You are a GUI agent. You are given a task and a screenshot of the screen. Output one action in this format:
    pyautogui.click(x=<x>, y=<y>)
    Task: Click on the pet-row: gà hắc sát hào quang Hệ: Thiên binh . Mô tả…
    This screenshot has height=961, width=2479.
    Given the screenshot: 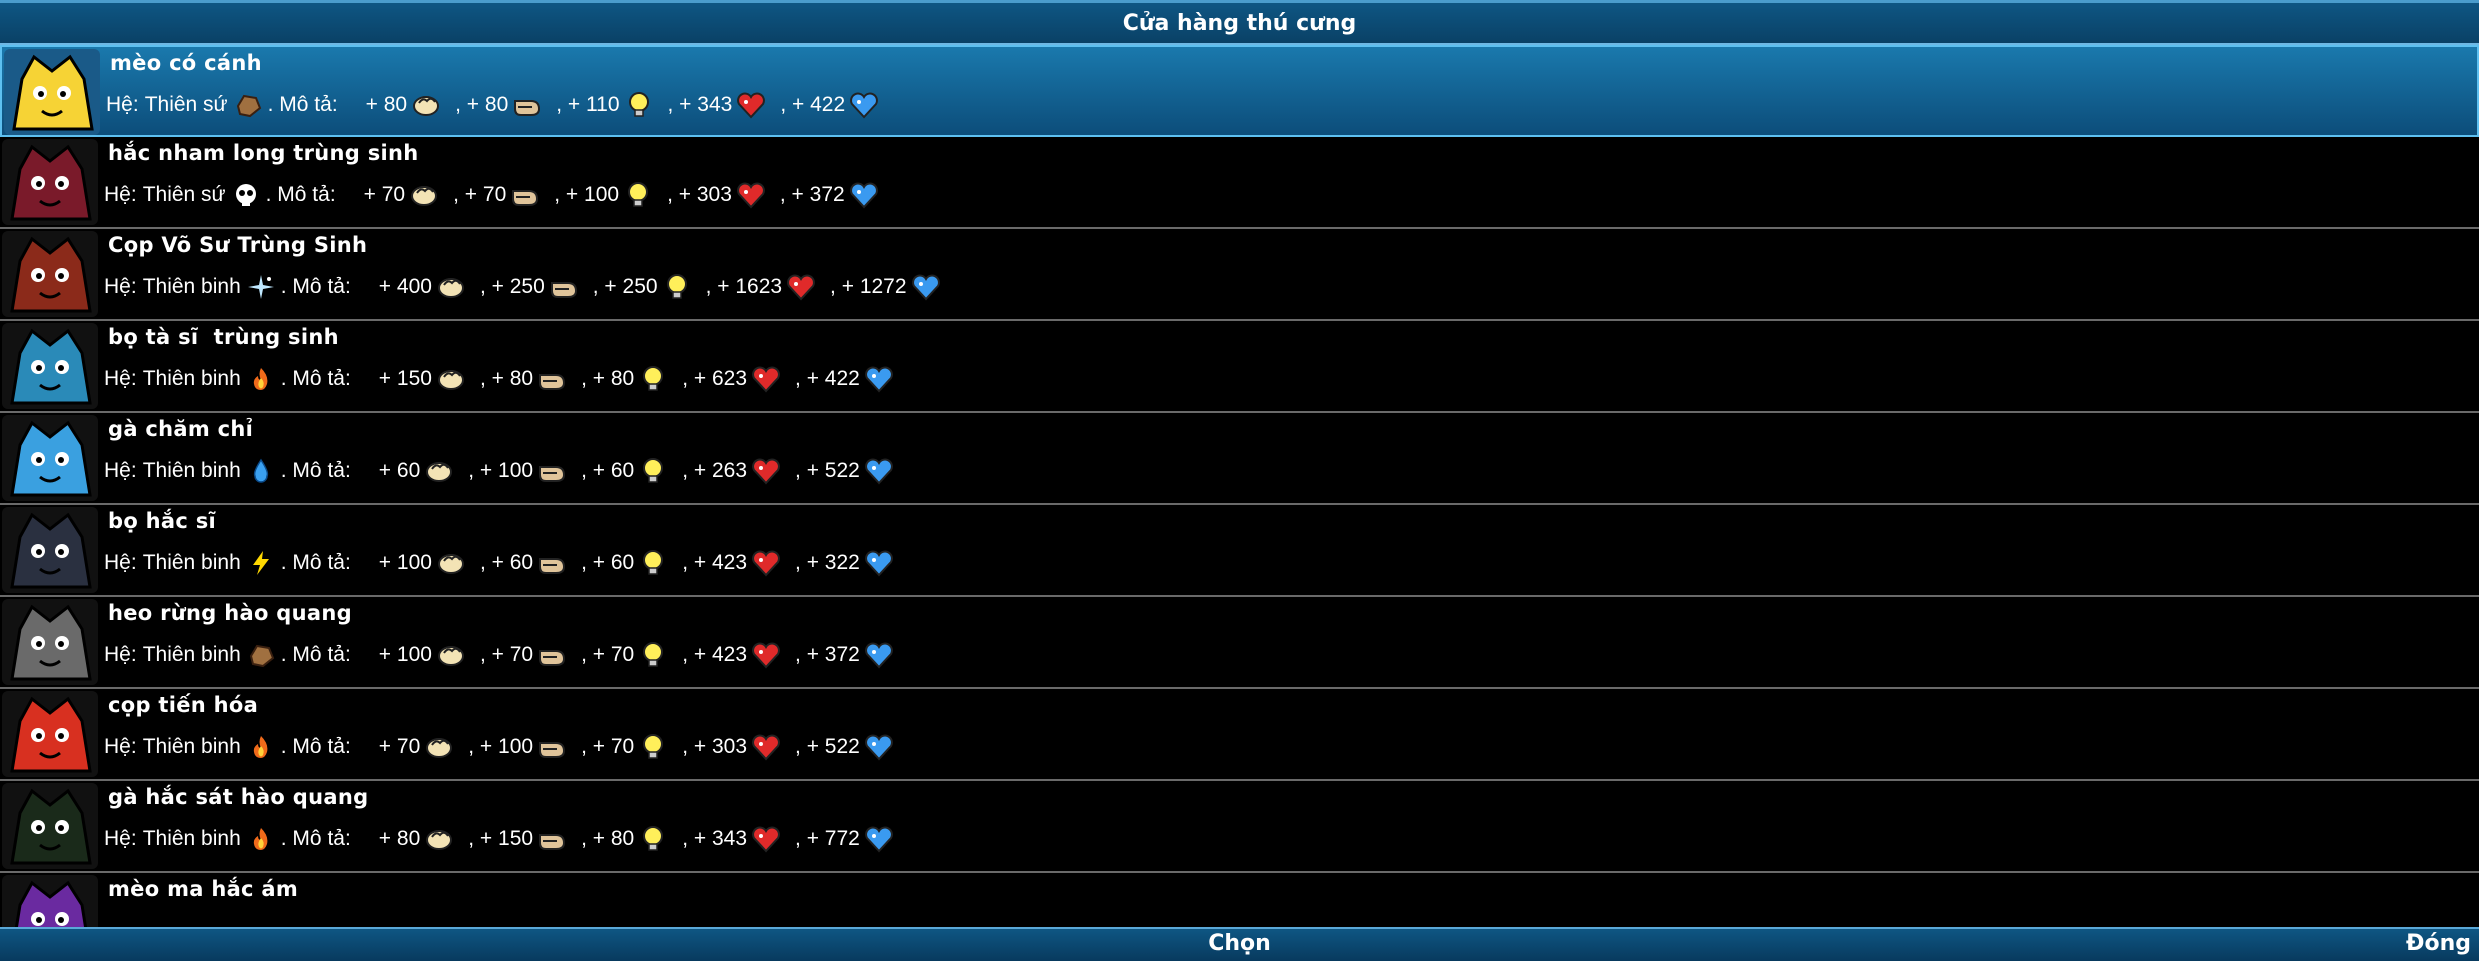 What is the action you would take?
    pyautogui.click(x=1239, y=827)
    